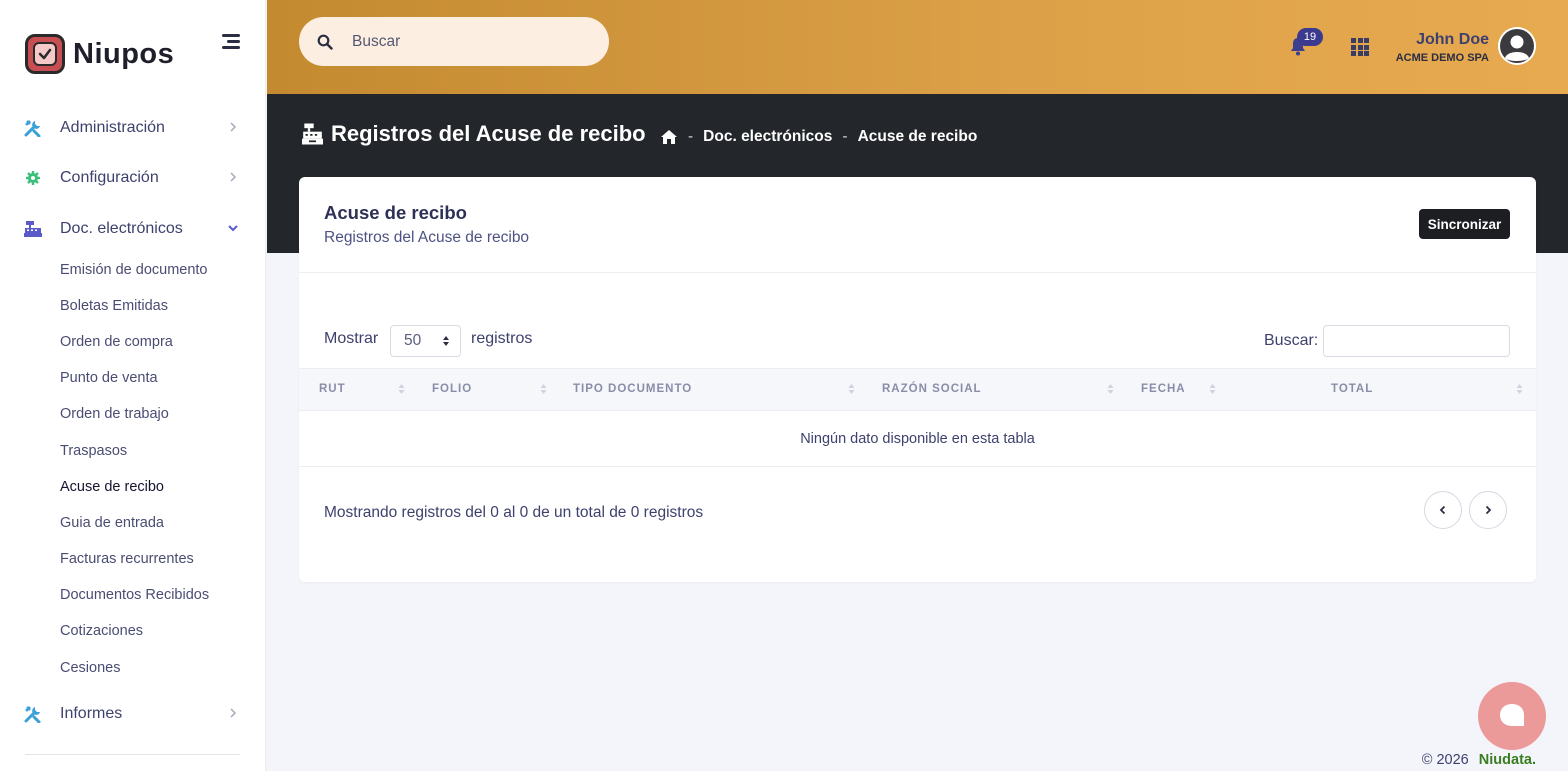  What do you see at coordinates (1452, 40) in the screenshot?
I see `user-name: John Doe` at bounding box center [1452, 40].